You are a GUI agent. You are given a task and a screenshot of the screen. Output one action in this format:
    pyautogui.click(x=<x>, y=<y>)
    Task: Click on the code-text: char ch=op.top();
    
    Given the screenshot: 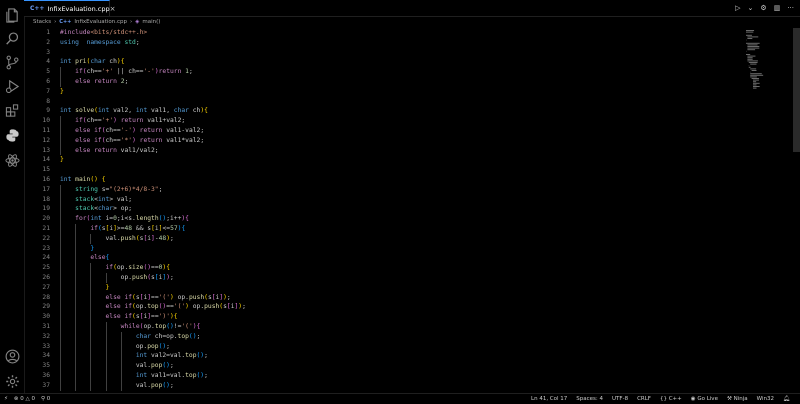 What is the action you would take?
    pyautogui.click(x=168, y=336)
    